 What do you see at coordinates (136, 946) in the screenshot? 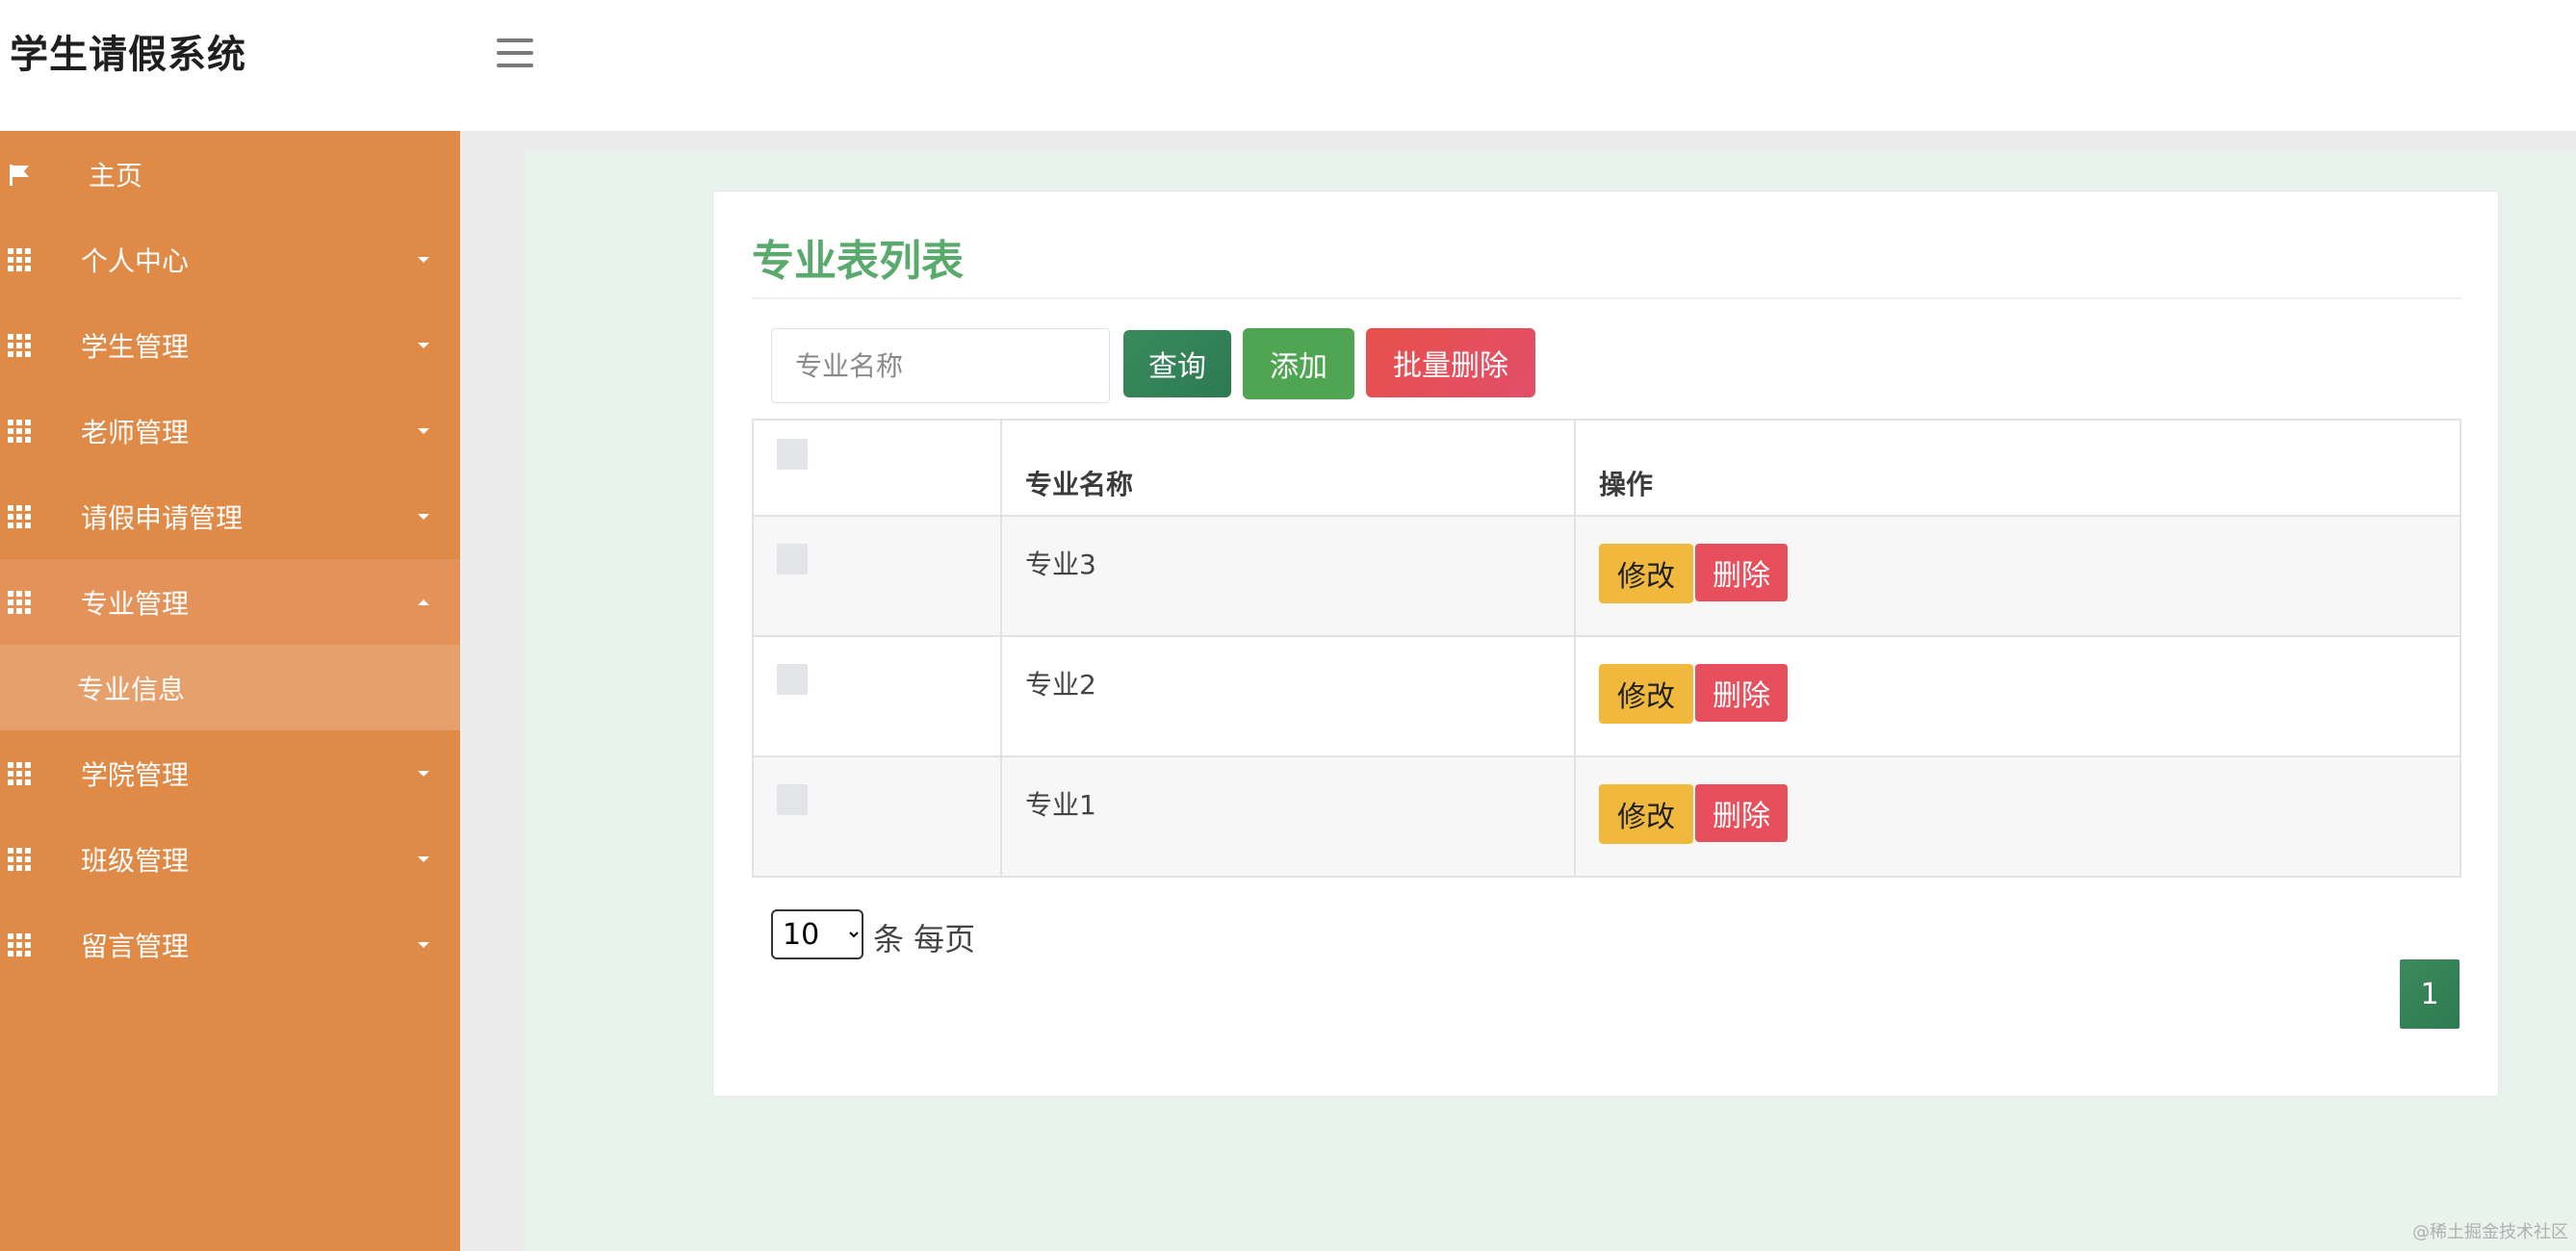
I see `sidebar-item-label: 留言管理` at bounding box center [136, 946].